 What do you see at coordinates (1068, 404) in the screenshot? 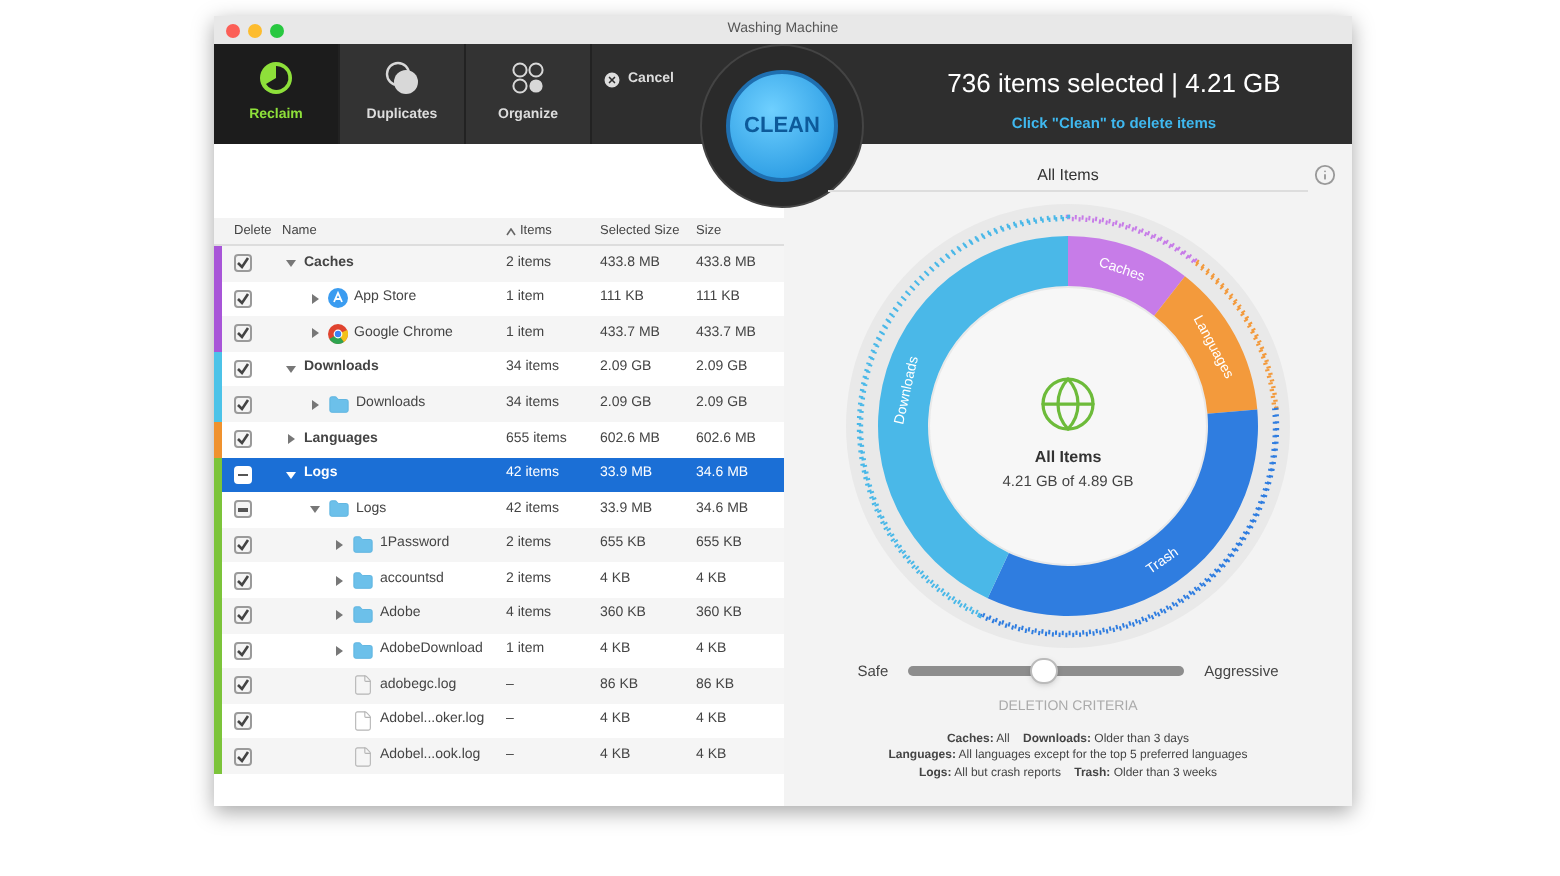
I see `globe-icon` at bounding box center [1068, 404].